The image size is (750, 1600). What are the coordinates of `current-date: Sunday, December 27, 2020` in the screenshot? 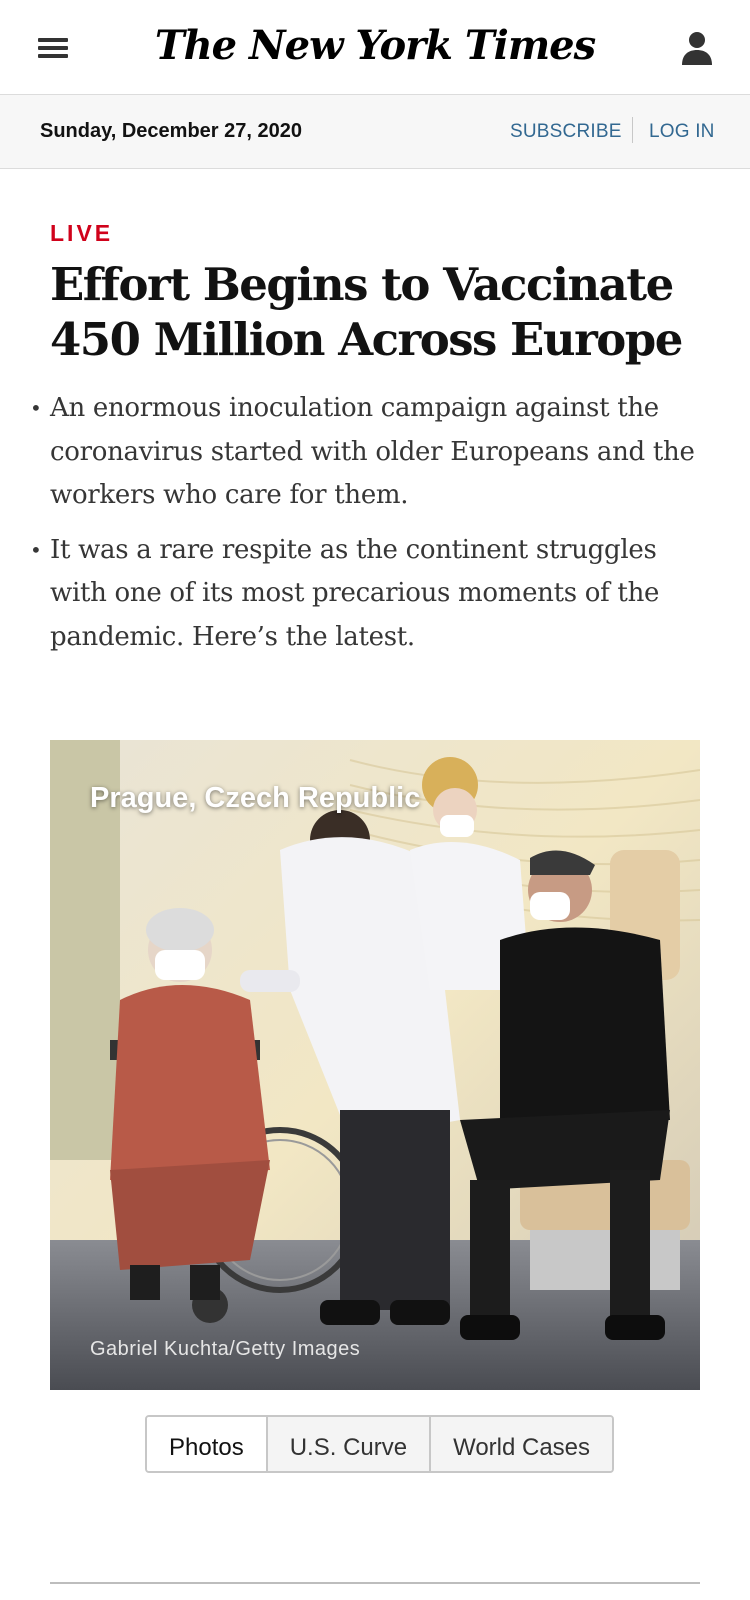 It's located at (171, 131).